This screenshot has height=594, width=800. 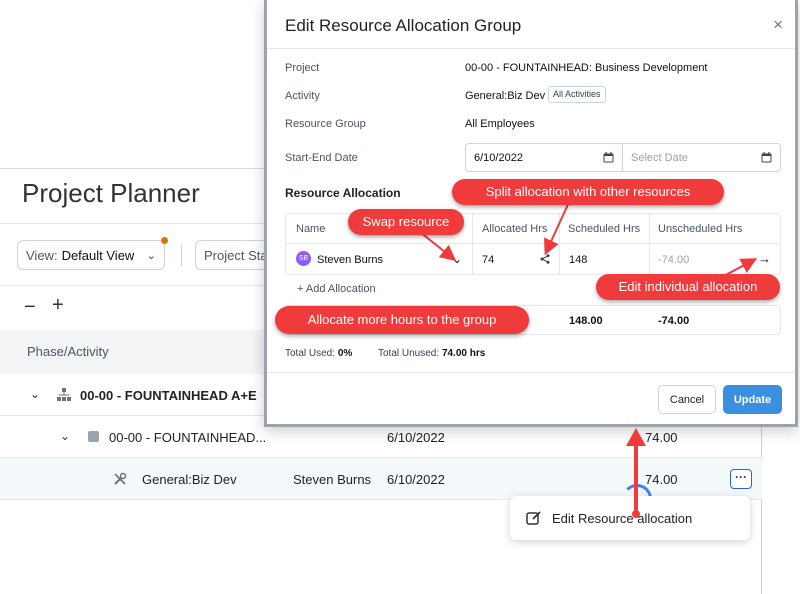 What do you see at coordinates (687, 399) in the screenshot?
I see `cancel-button: Cancel` at bounding box center [687, 399].